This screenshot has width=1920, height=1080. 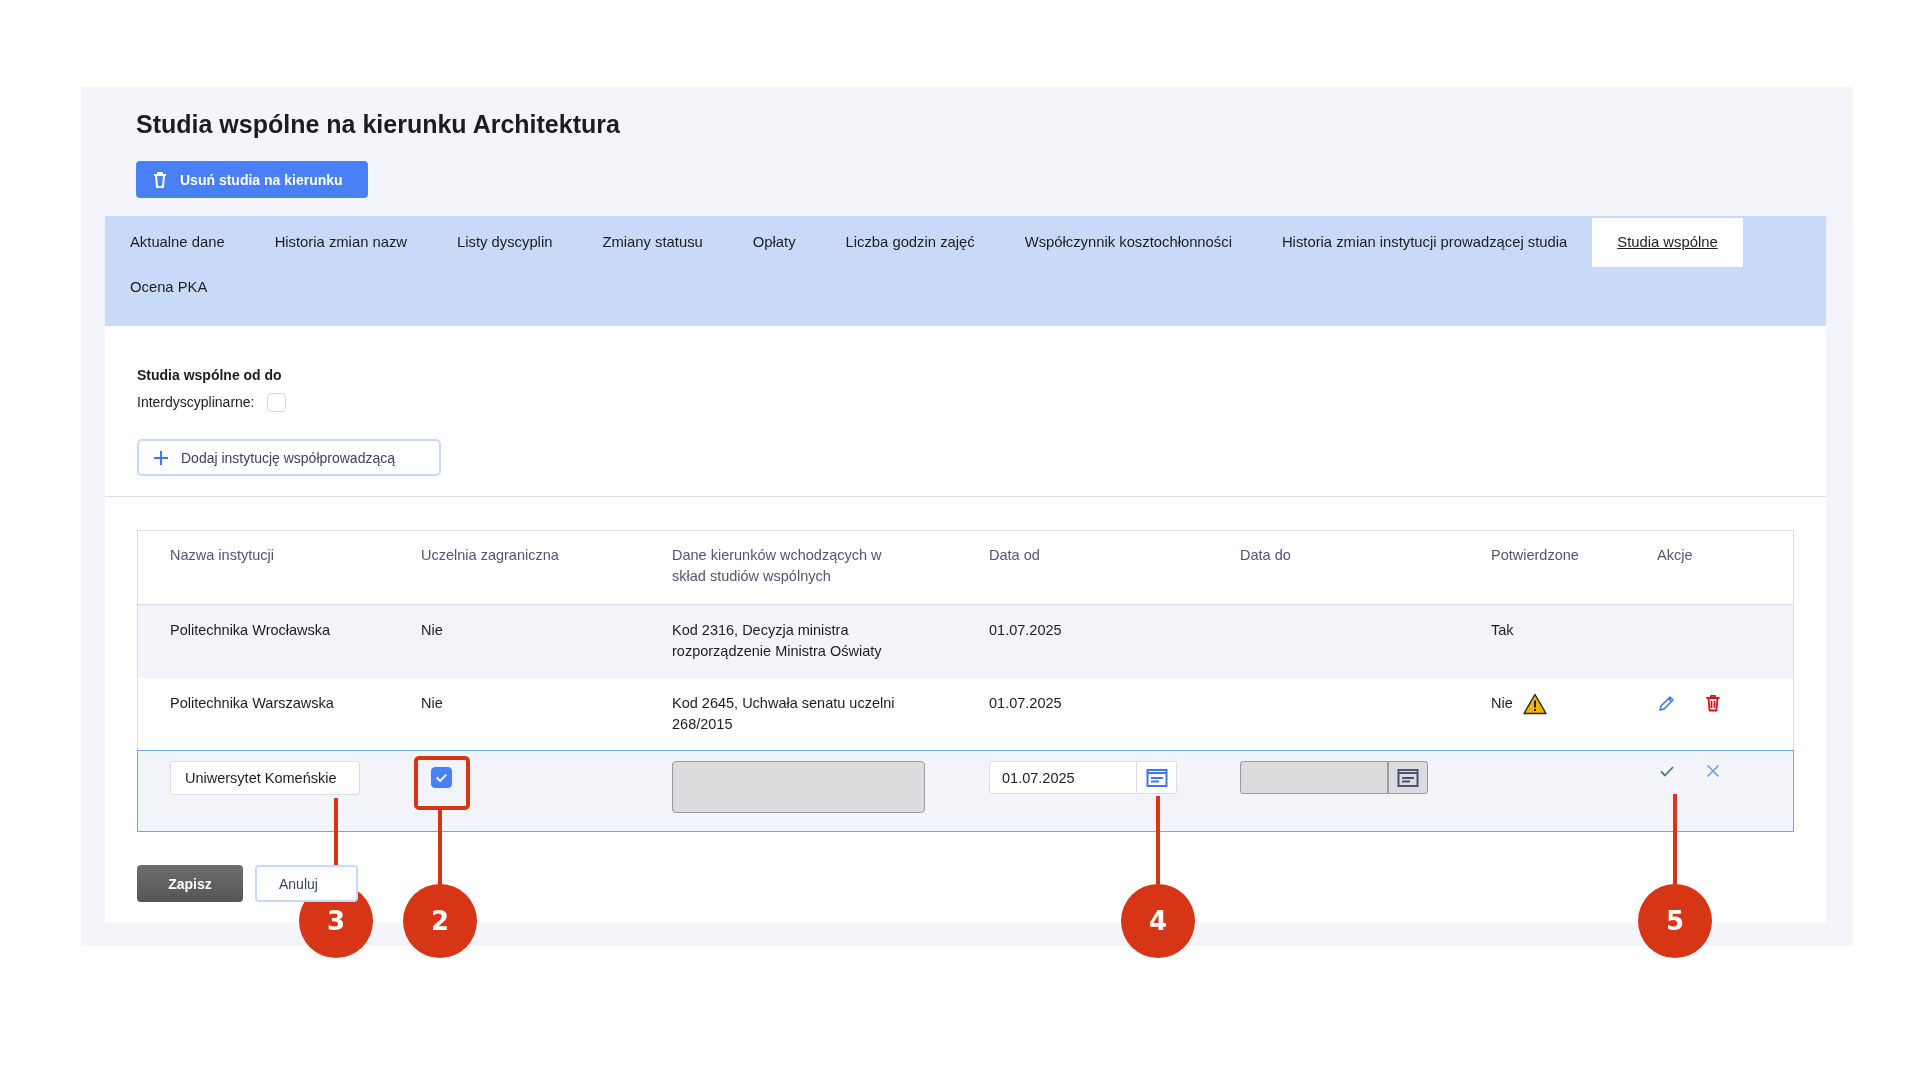 I want to click on date-input: 01.07.2025, so click(x=1063, y=777).